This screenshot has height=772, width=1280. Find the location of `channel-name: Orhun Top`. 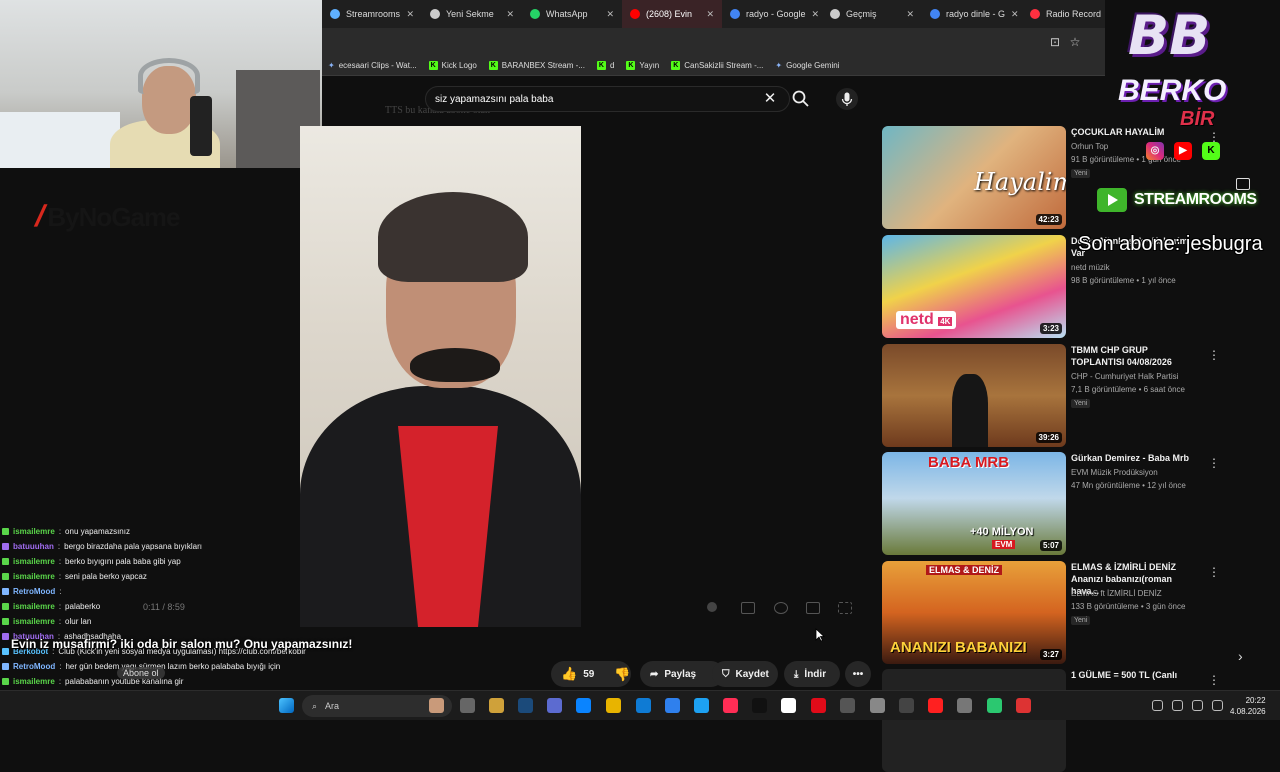

channel-name: Orhun Top is located at coordinates (1089, 146).